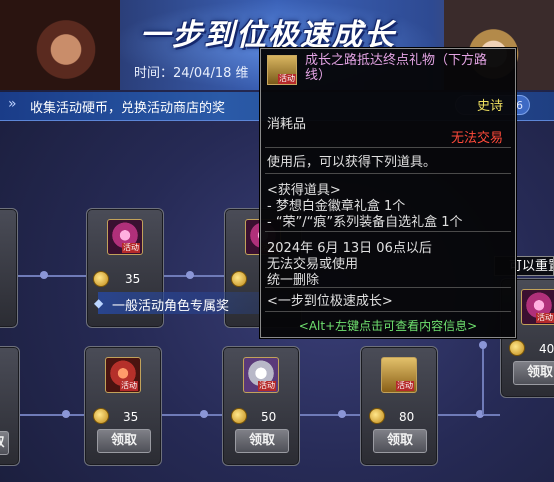 The image size is (554, 482). What do you see at coordinates (269, 417) in the screenshot?
I see `coin-cost: 50` at bounding box center [269, 417].